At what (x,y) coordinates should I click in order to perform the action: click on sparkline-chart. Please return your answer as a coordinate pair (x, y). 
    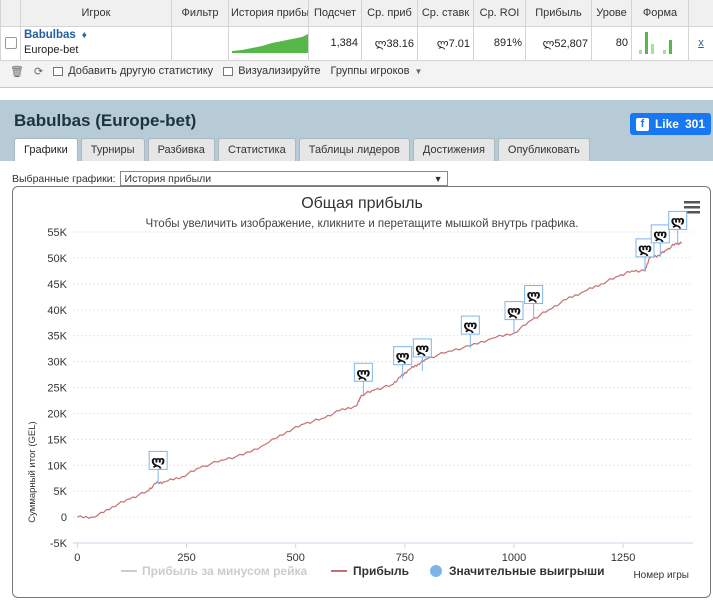
    Looking at the image, I should click on (270, 42).